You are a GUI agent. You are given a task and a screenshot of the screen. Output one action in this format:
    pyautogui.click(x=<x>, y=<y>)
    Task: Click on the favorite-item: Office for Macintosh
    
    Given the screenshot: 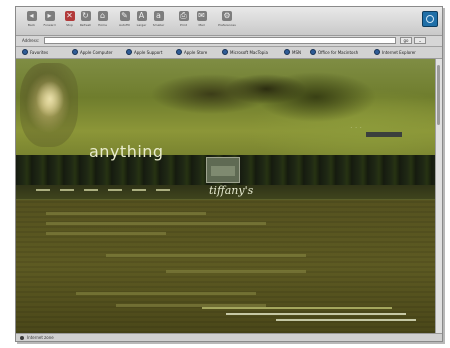 What is the action you would take?
    pyautogui.click(x=334, y=52)
    